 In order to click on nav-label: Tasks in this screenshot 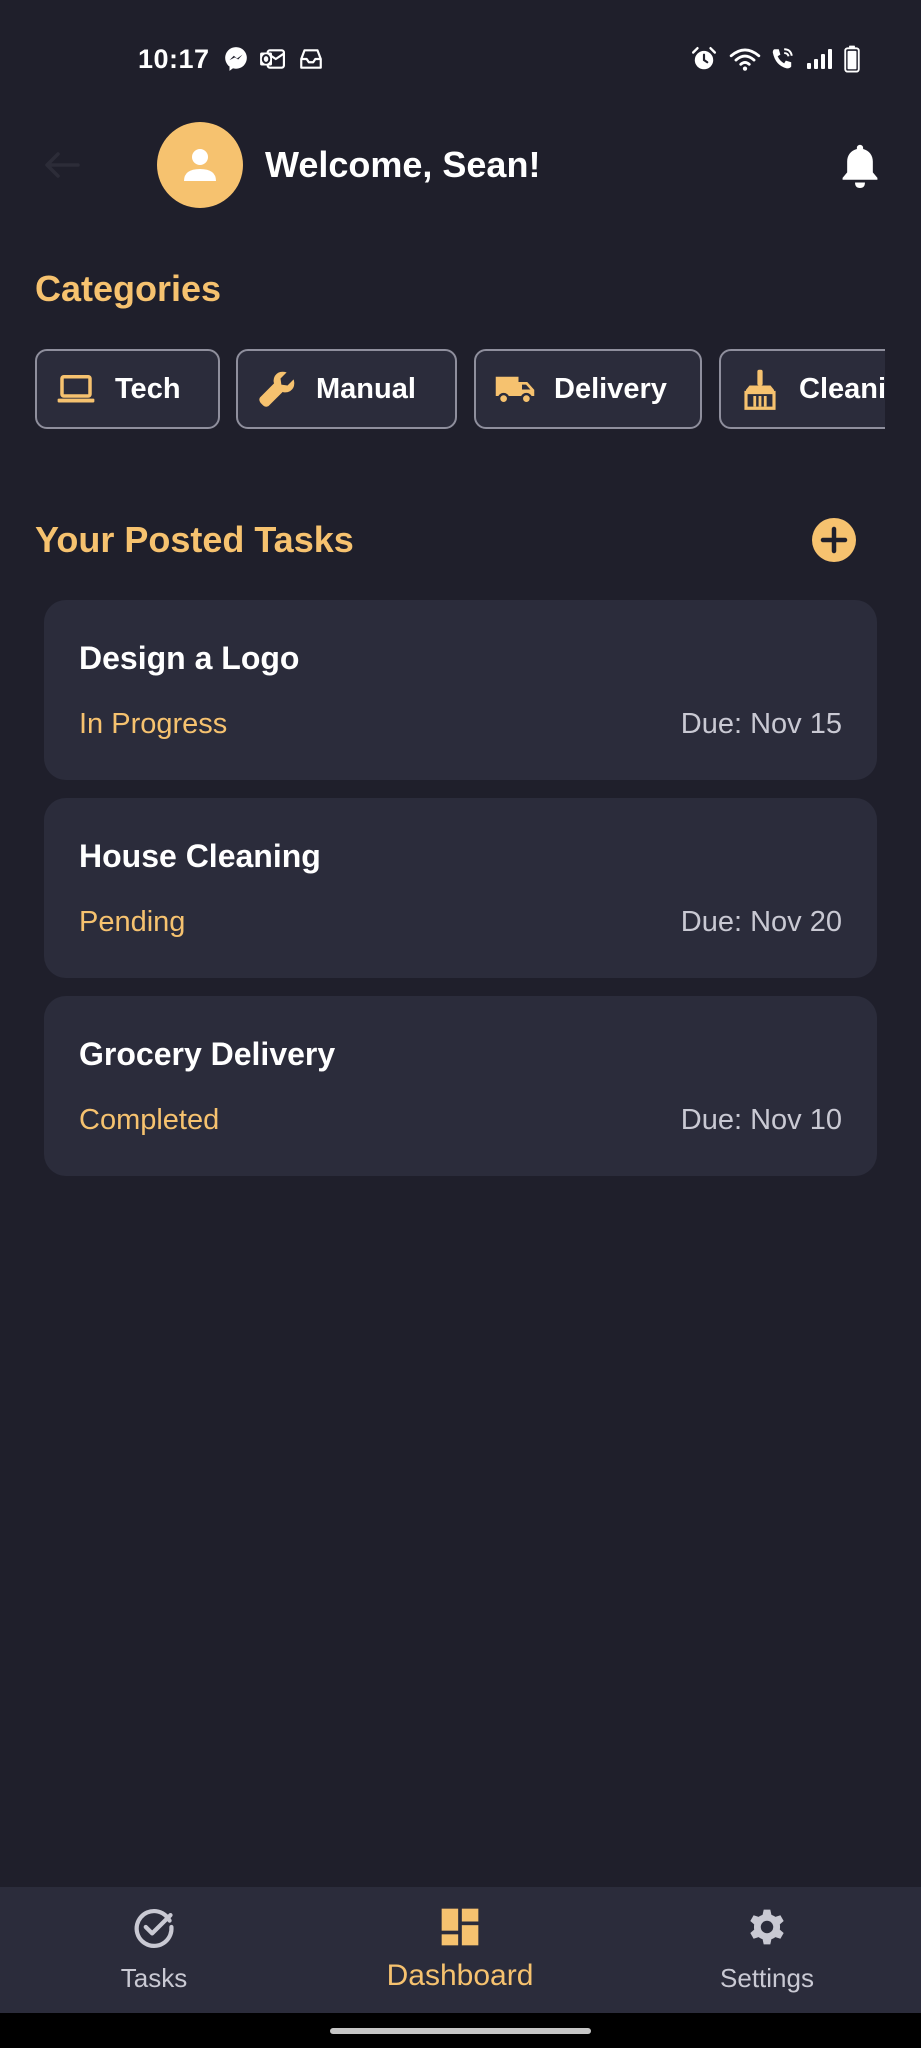, I will do `click(154, 1978)`.